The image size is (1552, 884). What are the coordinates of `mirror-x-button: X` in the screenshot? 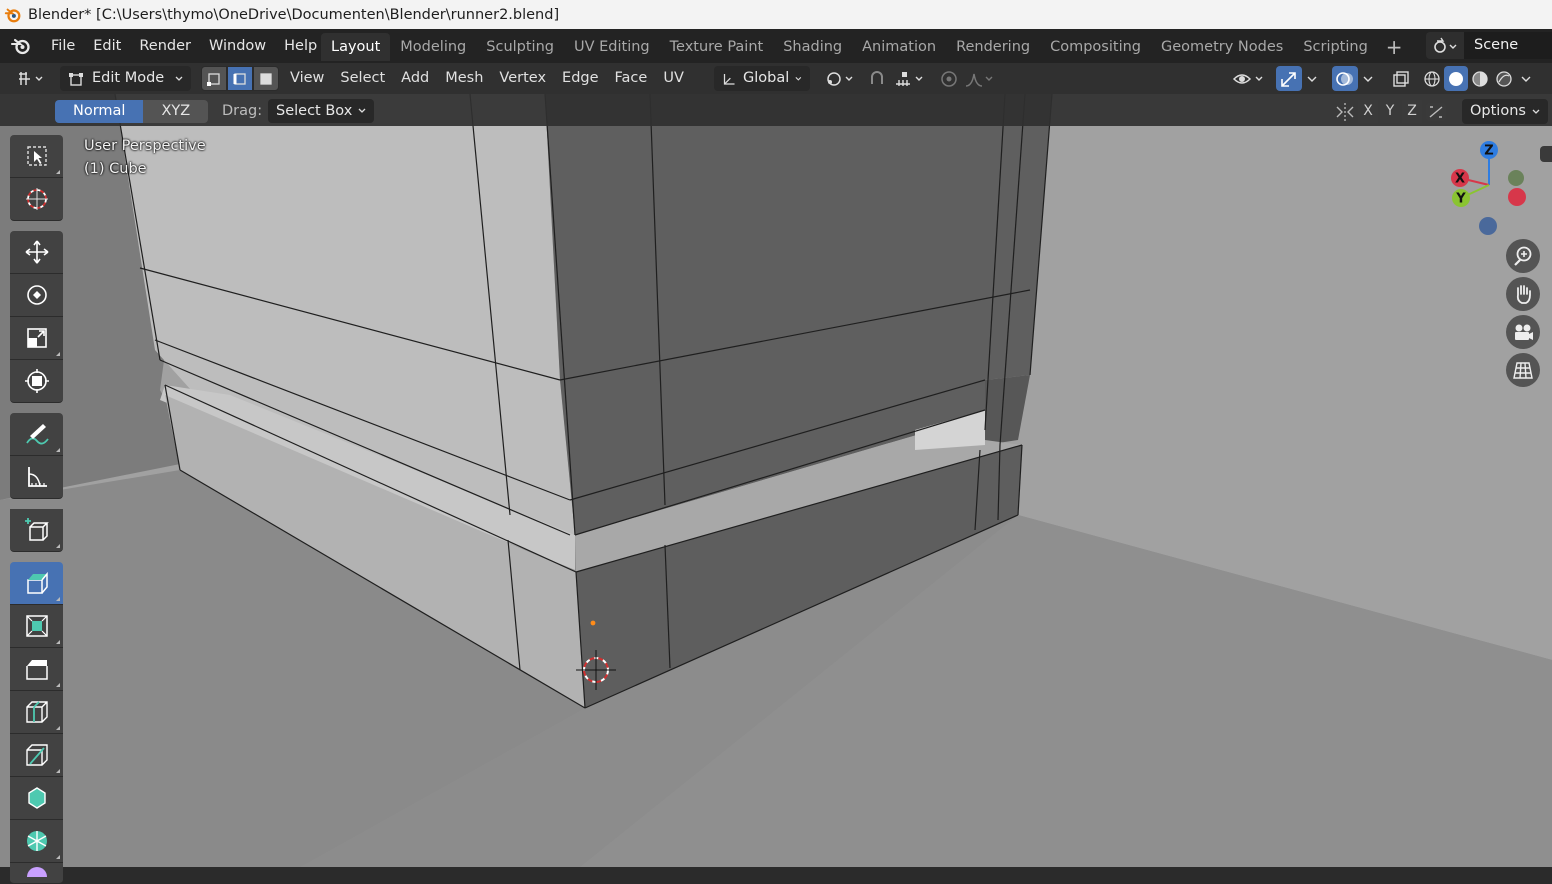 It's located at (1368, 111).